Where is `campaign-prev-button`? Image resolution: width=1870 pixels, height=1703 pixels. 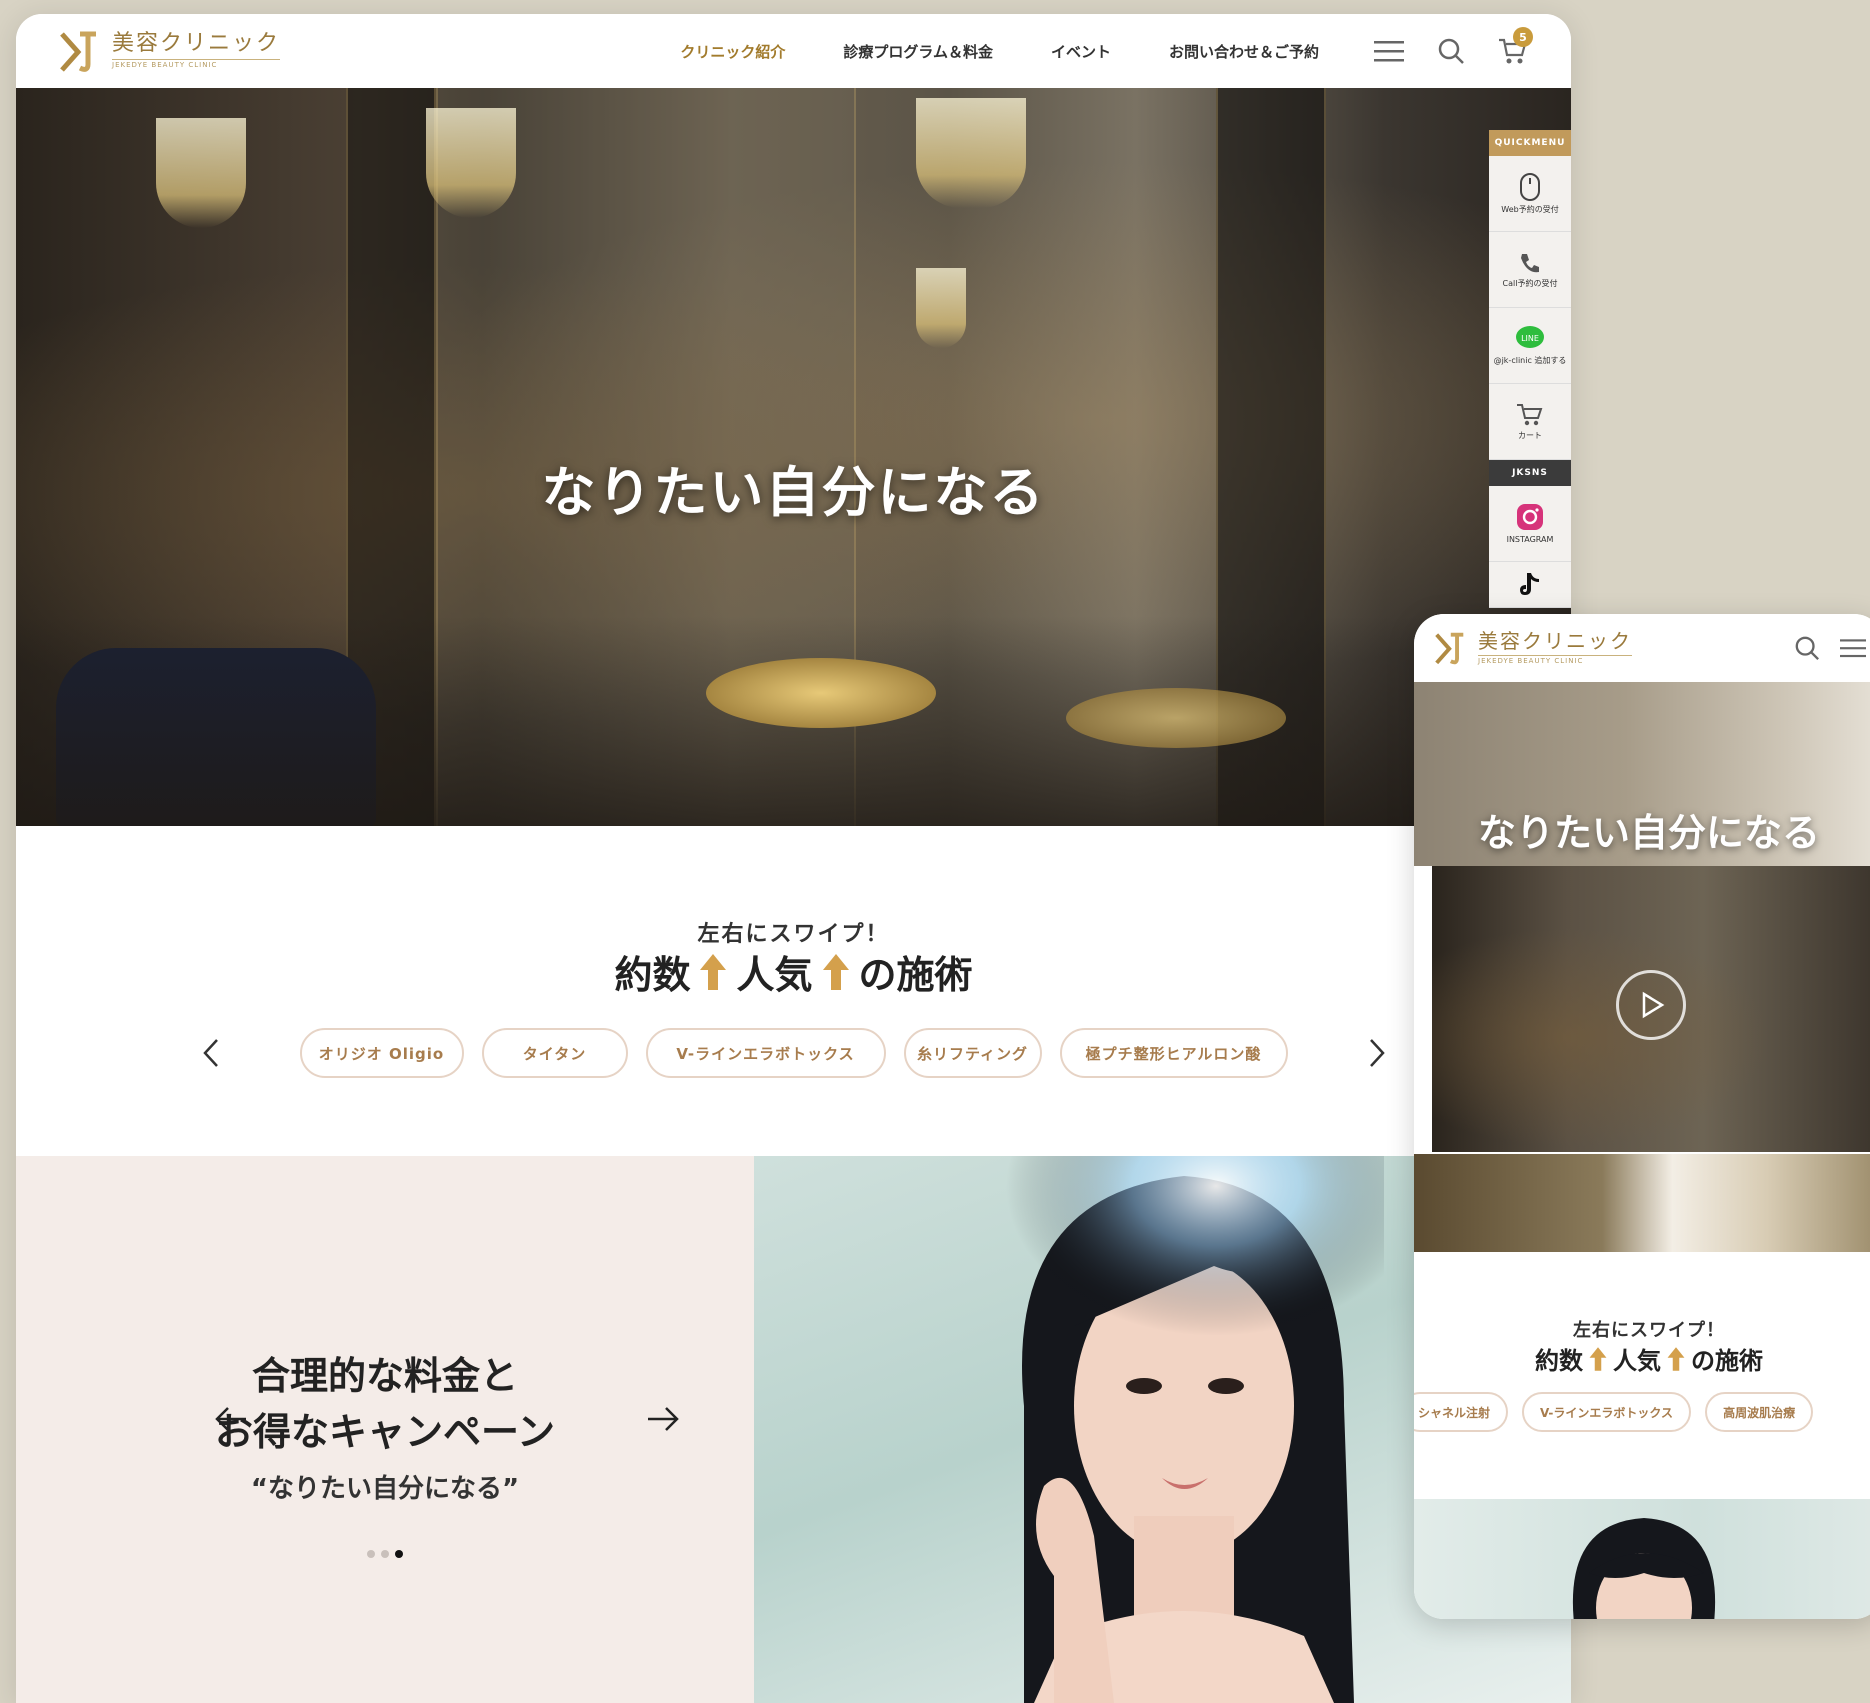 campaign-prev-button is located at coordinates (231, 1422).